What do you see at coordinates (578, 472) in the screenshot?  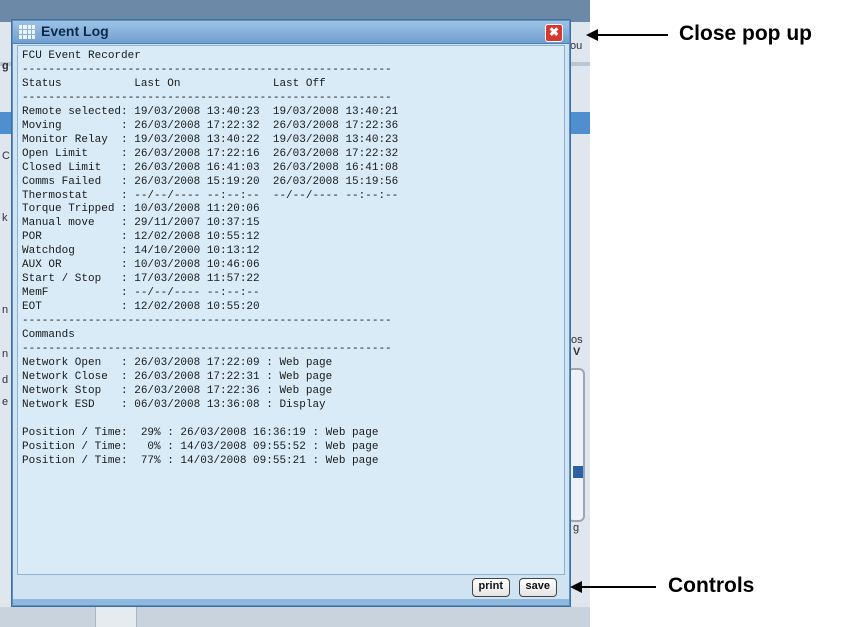 I see `background-scroll-marker` at bounding box center [578, 472].